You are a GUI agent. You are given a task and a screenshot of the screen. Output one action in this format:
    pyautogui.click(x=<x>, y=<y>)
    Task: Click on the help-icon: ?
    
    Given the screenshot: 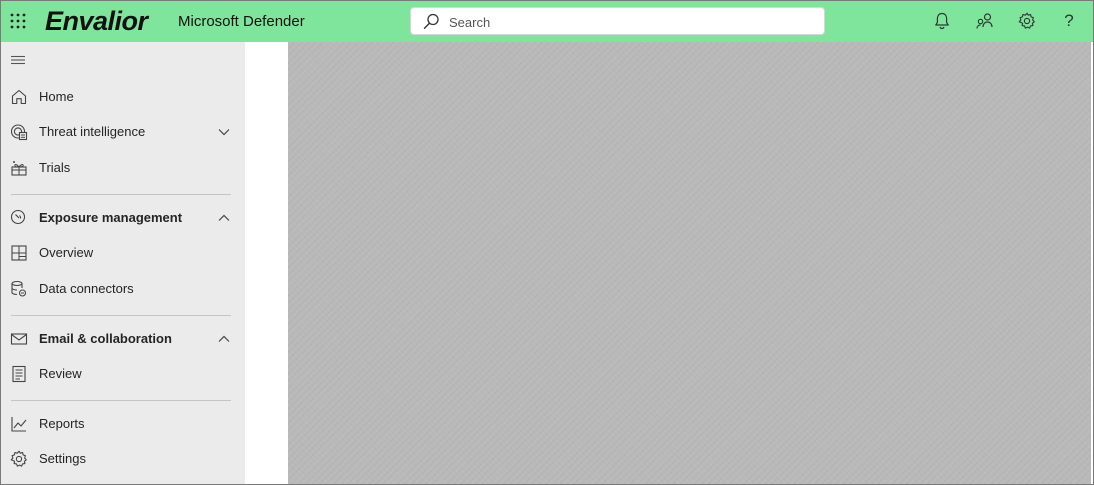 What is the action you would take?
    pyautogui.click(x=1069, y=21)
    